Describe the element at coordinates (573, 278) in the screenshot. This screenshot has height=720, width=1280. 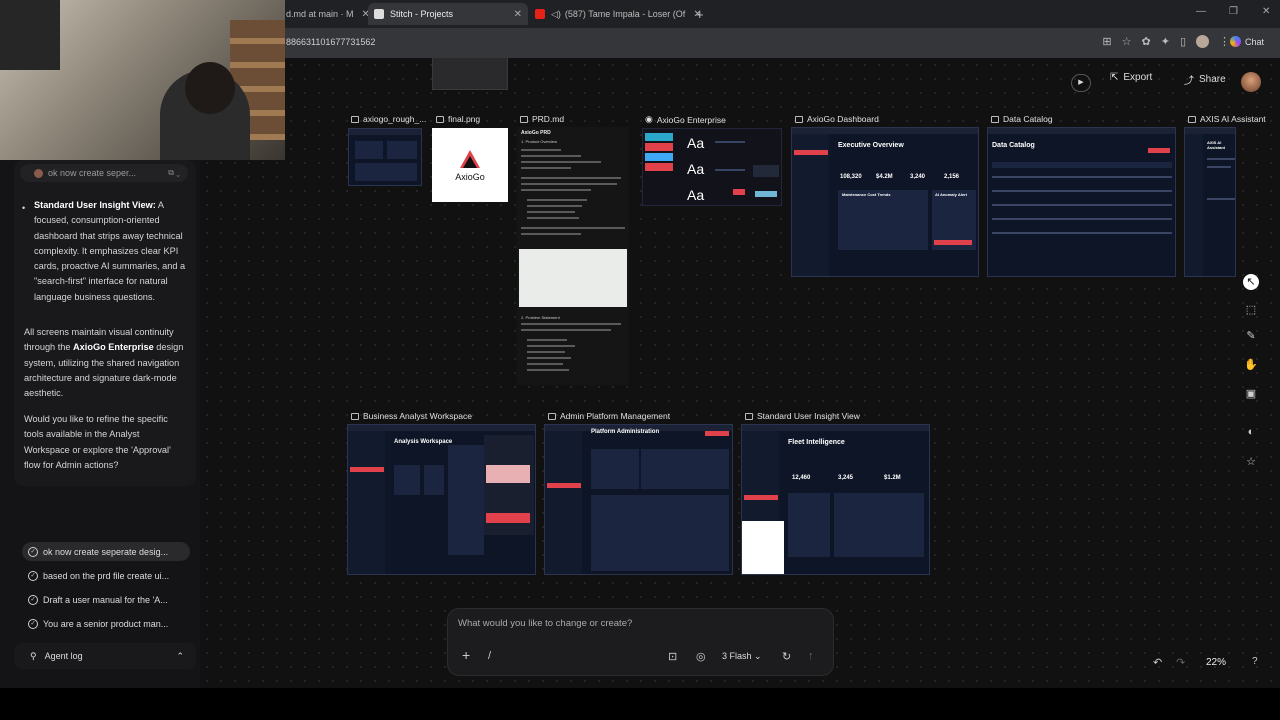
I see `code-block` at that location.